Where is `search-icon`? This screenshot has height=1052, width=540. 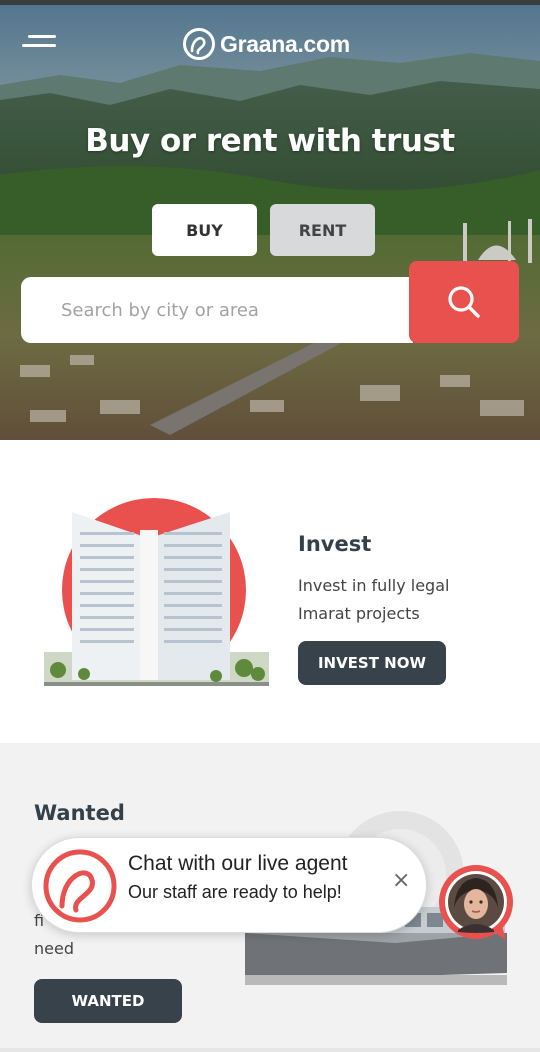
search-icon is located at coordinates (464, 302).